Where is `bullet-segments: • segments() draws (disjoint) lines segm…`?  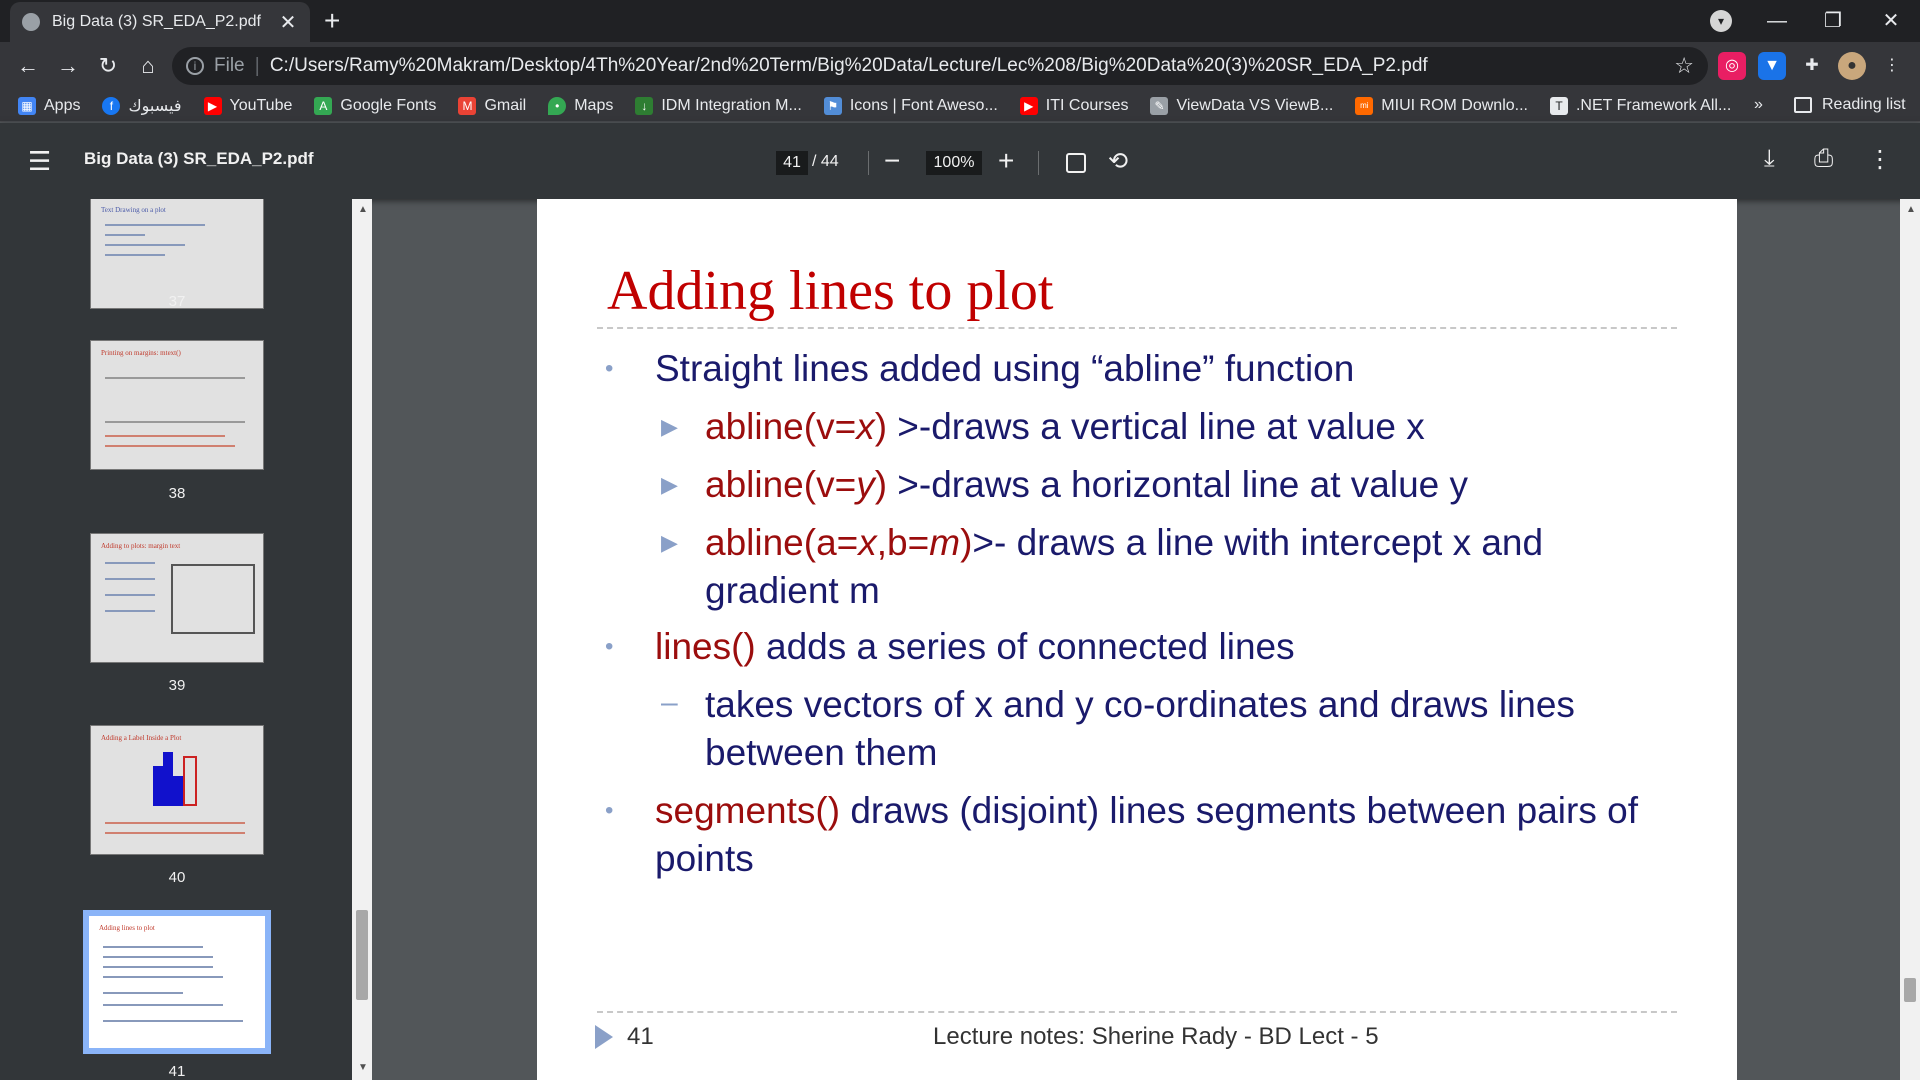
bullet-segments: • segments() draws (disjoint) lines segm… is located at coordinates (1130, 835).